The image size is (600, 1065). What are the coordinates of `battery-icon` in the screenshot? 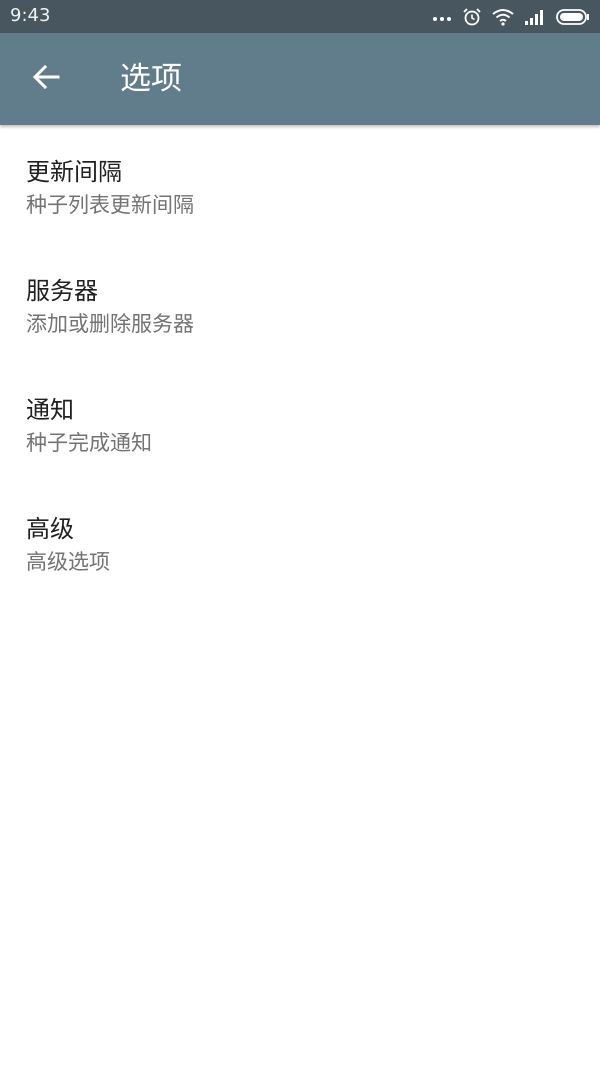 It's located at (573, 17).